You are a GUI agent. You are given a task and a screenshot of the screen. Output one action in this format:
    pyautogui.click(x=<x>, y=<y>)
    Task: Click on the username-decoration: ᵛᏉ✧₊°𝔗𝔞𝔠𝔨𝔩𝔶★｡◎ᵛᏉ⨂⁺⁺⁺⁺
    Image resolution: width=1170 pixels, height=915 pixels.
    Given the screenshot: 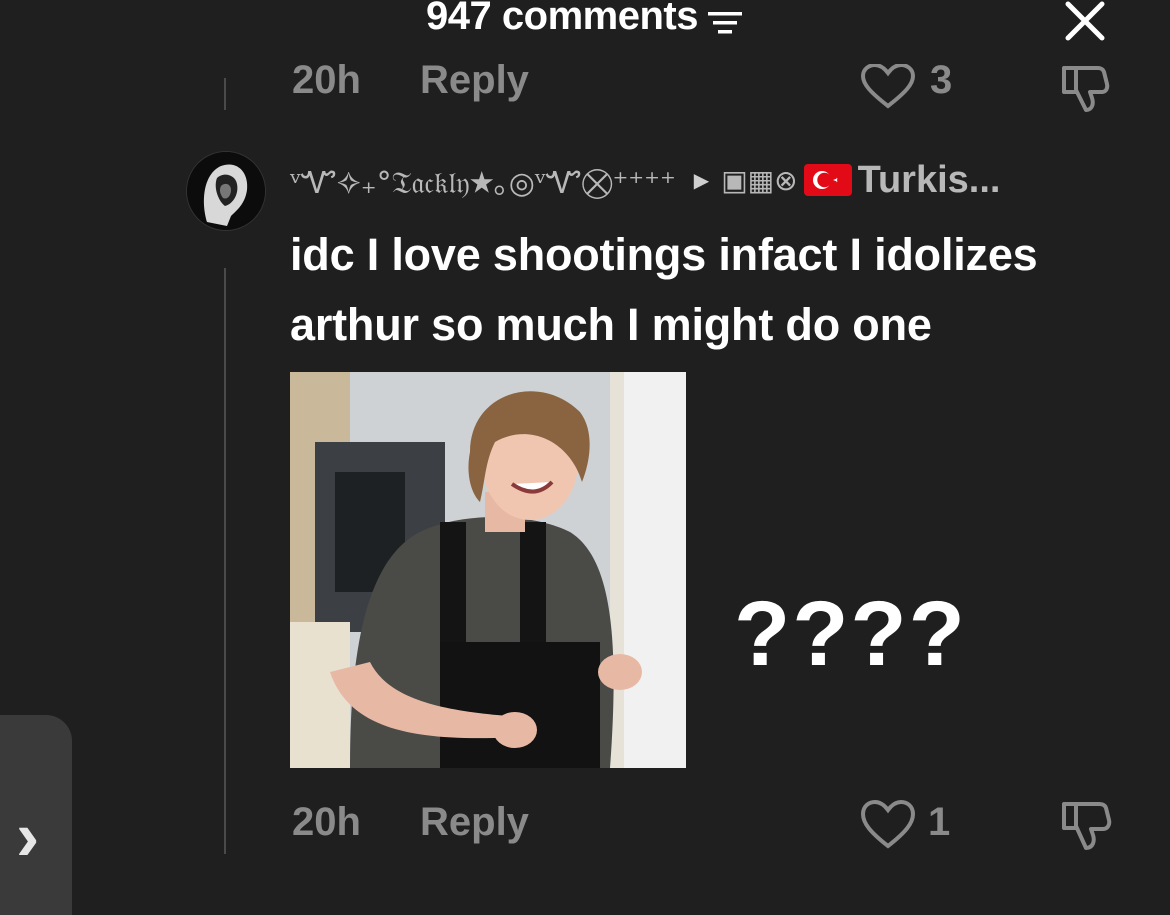 What is the action you would take?
    pyautogui.click(x=483, y=183)
    